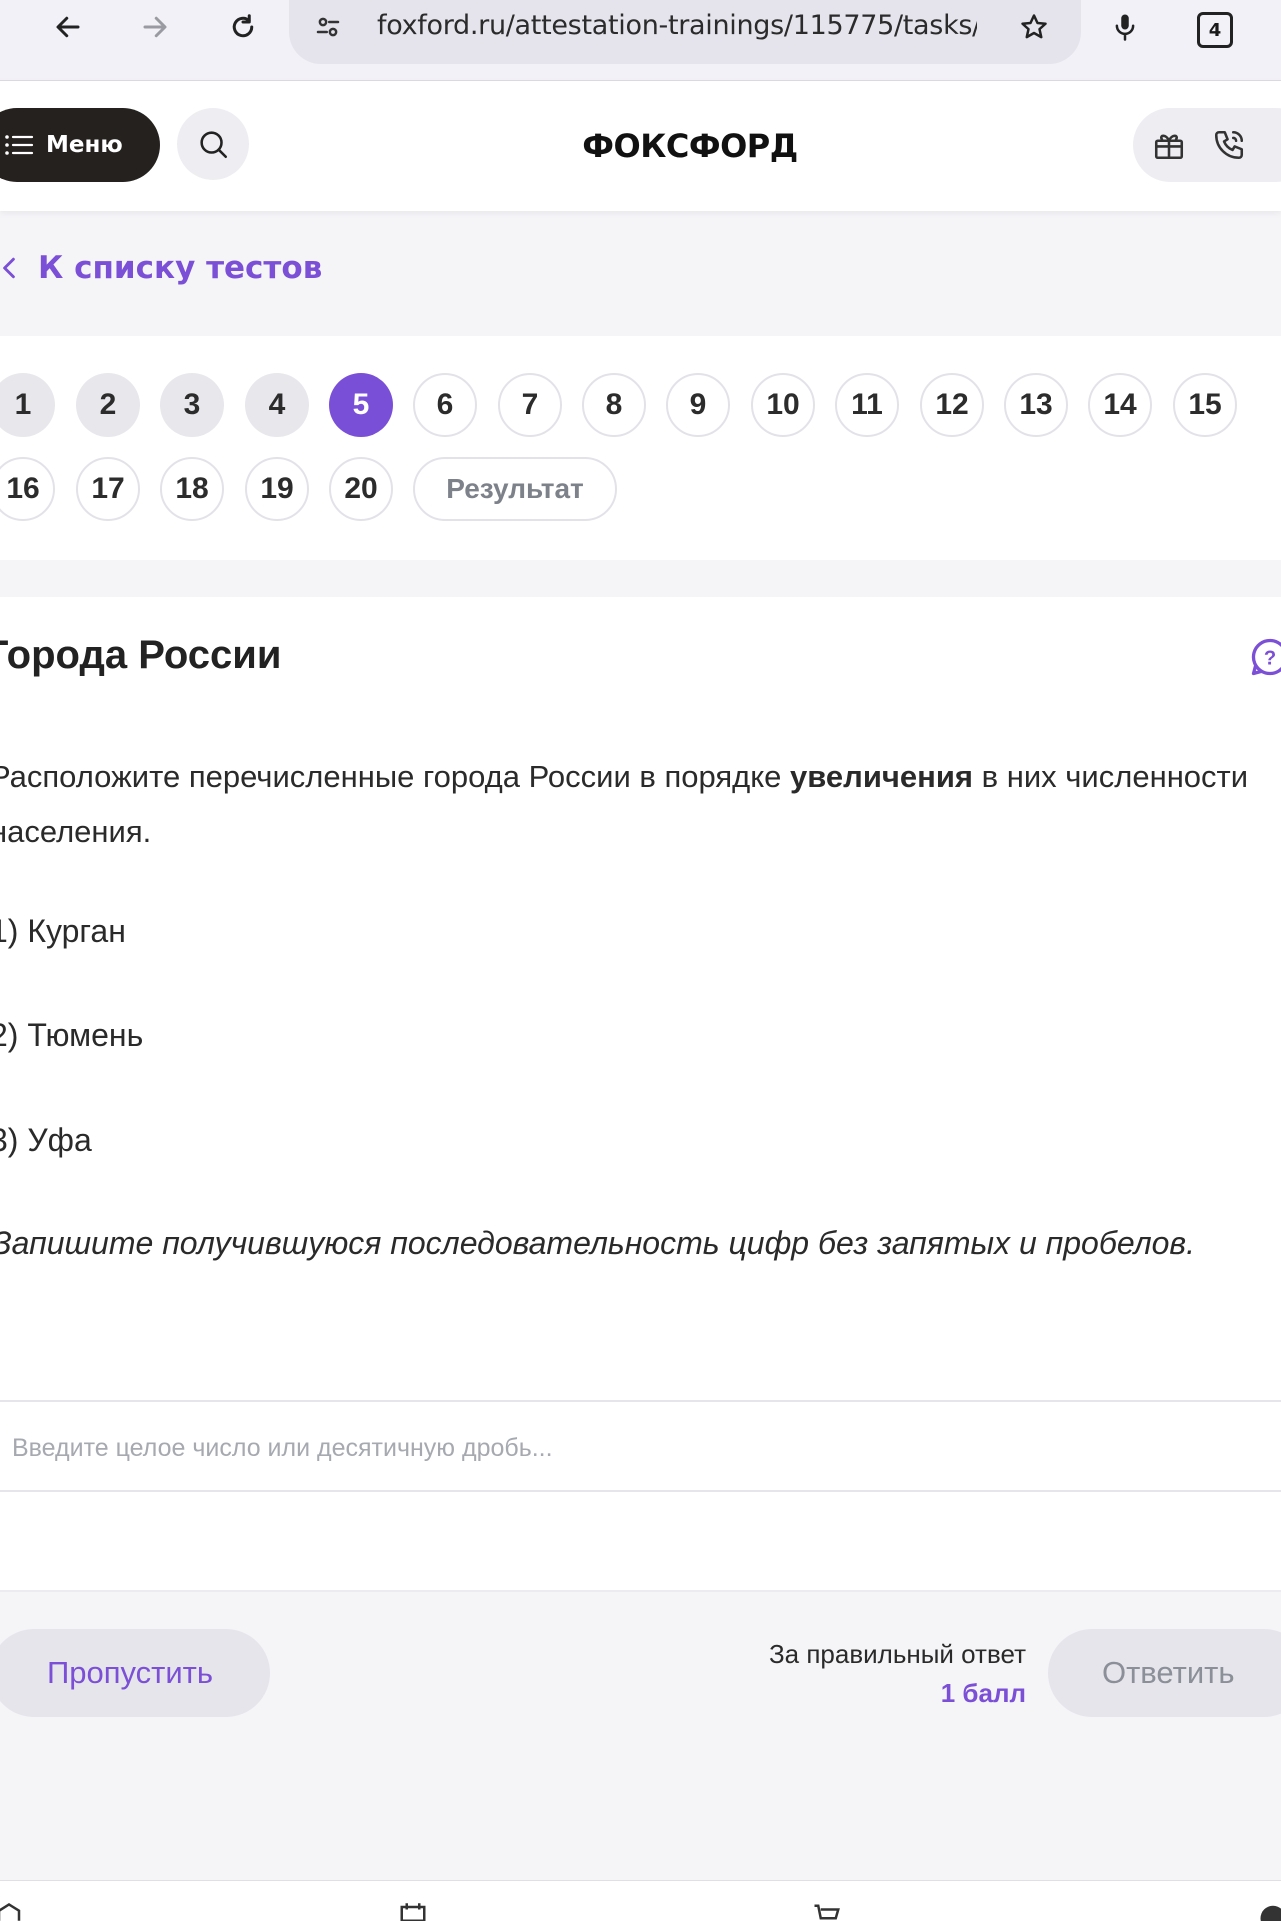 This screenshot has height=1921, width=1281. Describe the element at coordinates (27, 489) in the screenshot. I see `page-button: 16` at that location.